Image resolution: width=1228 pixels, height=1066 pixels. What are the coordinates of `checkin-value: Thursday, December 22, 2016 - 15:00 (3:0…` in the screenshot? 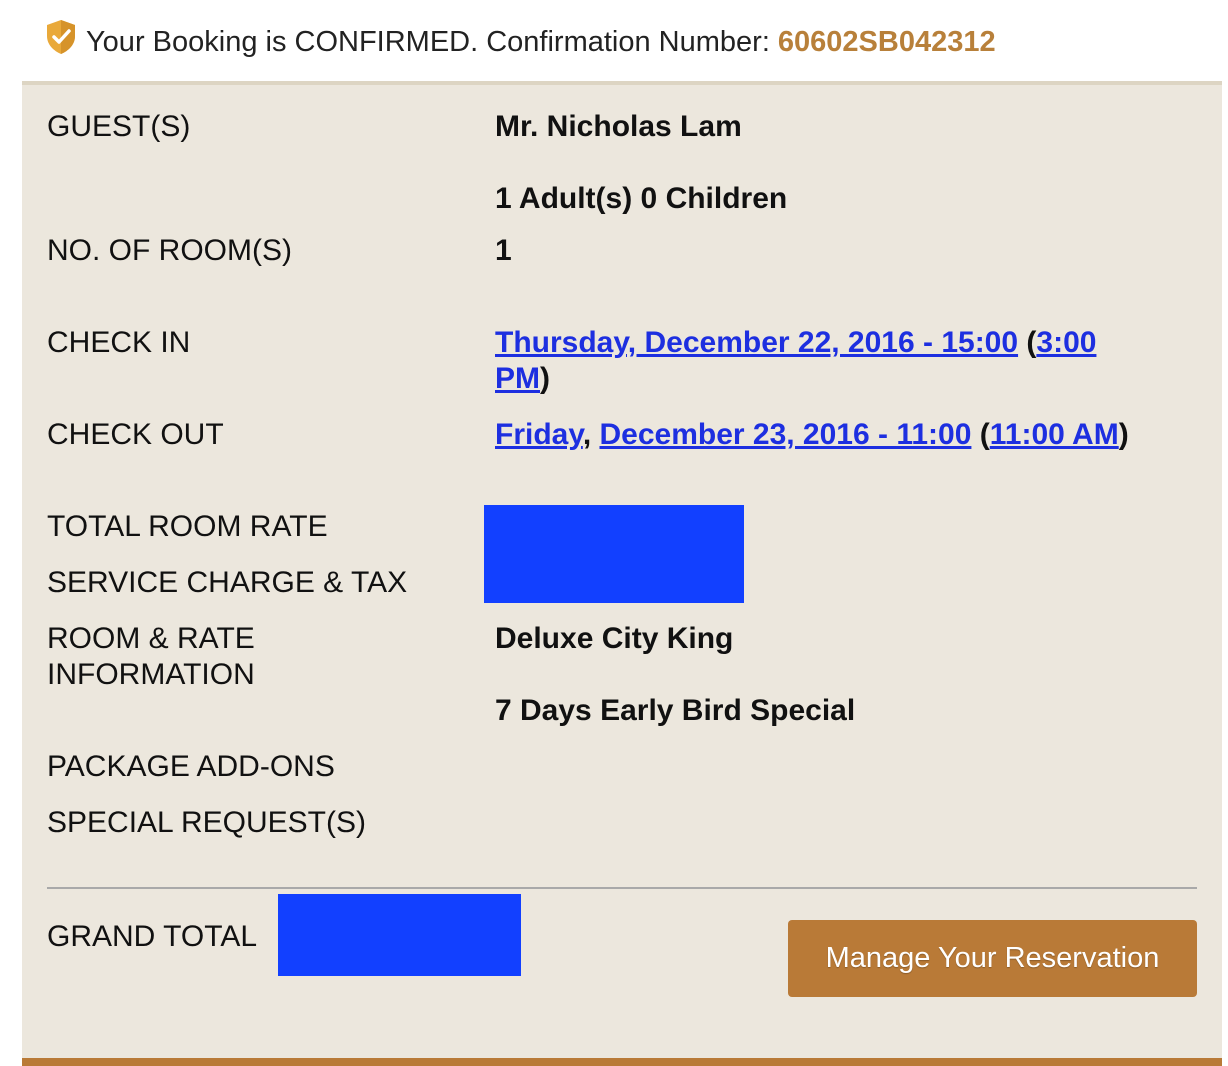 It's located at (796, 360).